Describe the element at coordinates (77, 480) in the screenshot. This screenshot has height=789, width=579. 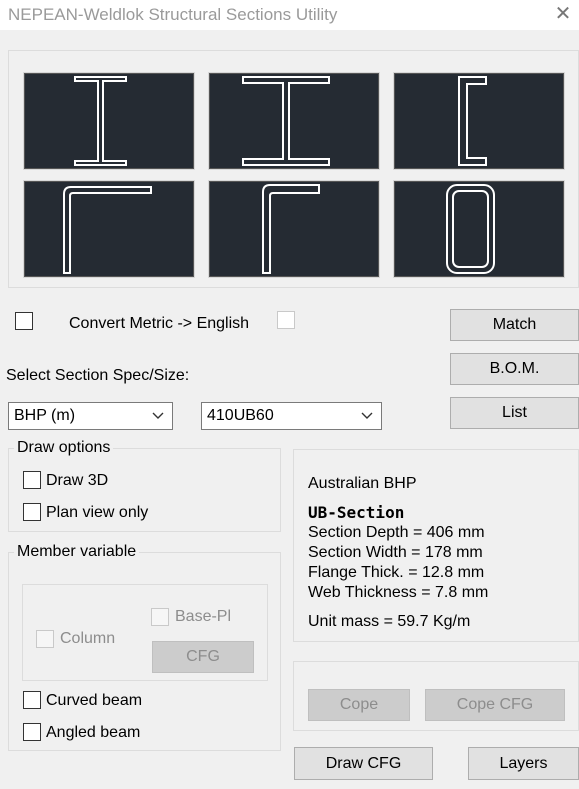
I see `draw-3d-label: Draw 3D` at that location.